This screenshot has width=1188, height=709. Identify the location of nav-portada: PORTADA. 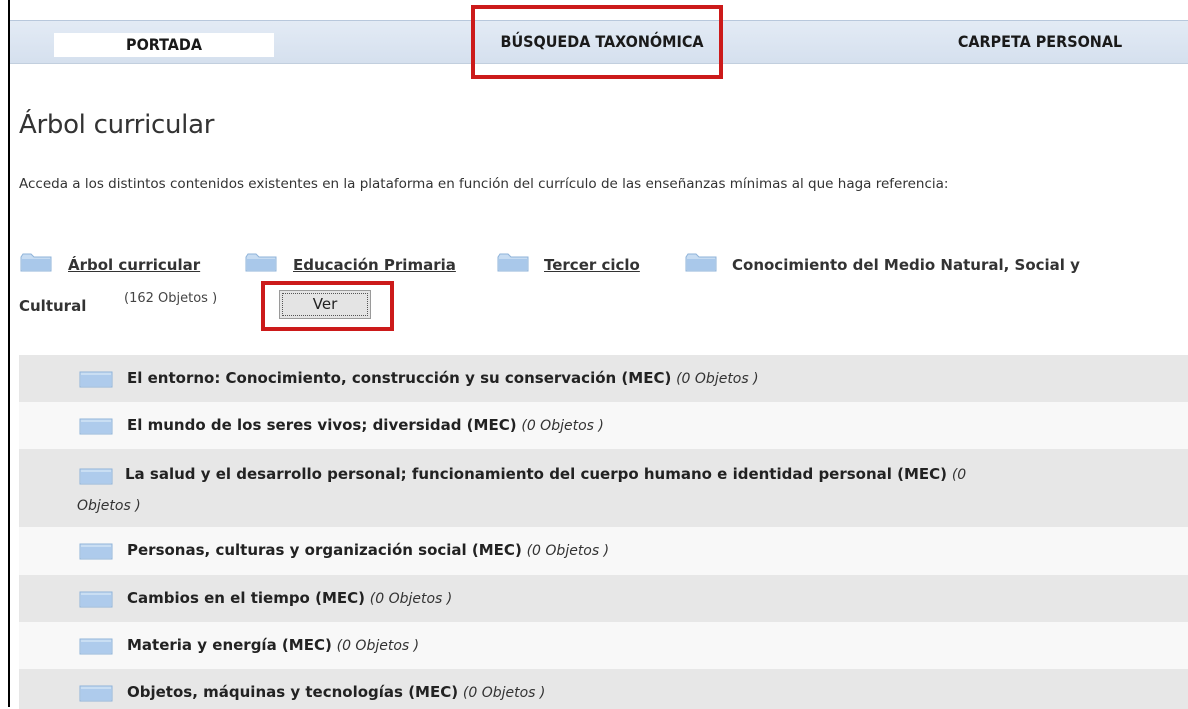
(164, 45).